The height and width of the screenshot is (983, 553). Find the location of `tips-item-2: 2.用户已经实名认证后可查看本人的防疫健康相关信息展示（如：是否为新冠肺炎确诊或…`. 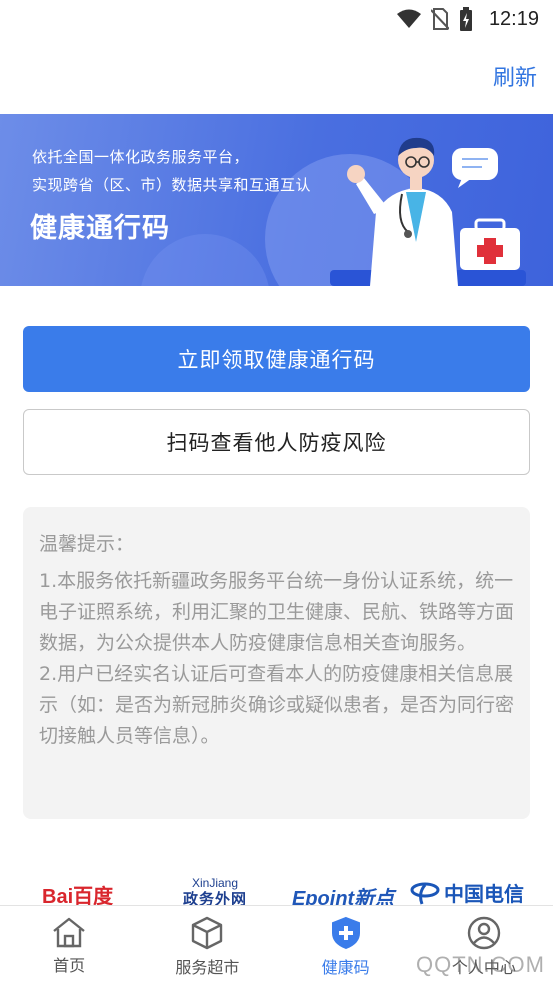

tips-item-2: 2.用户已经实名认证后可查看本人的防疫健康相关信息展示（如：是否为新冠肺炎确诊或… is located at coordinates (277, 705).